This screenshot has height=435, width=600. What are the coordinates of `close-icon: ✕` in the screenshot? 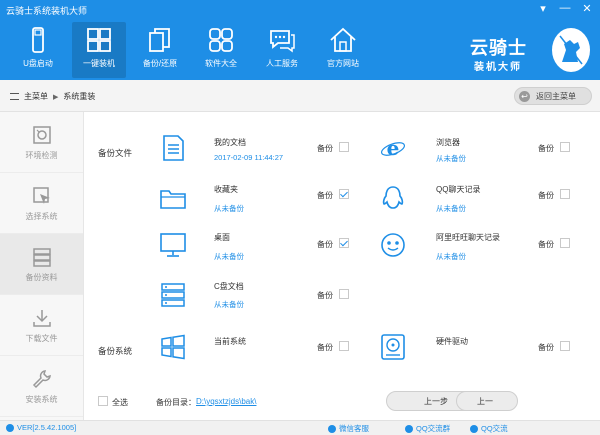 It's located at (587, 8).